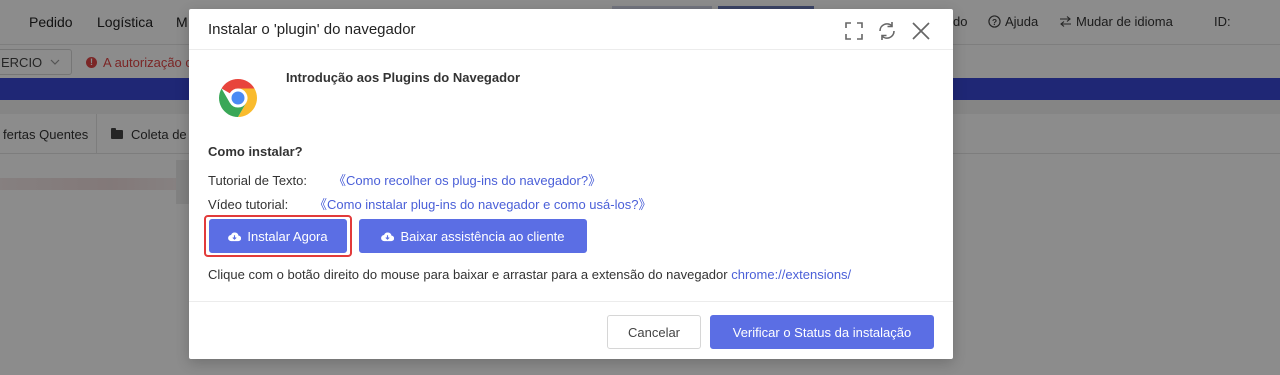 This screenshot has height=375, width=1280. What do you see at coordinates (854, 31) in the screenshot?
I see `fullscreen-icon` at bounding box center [854, 31].